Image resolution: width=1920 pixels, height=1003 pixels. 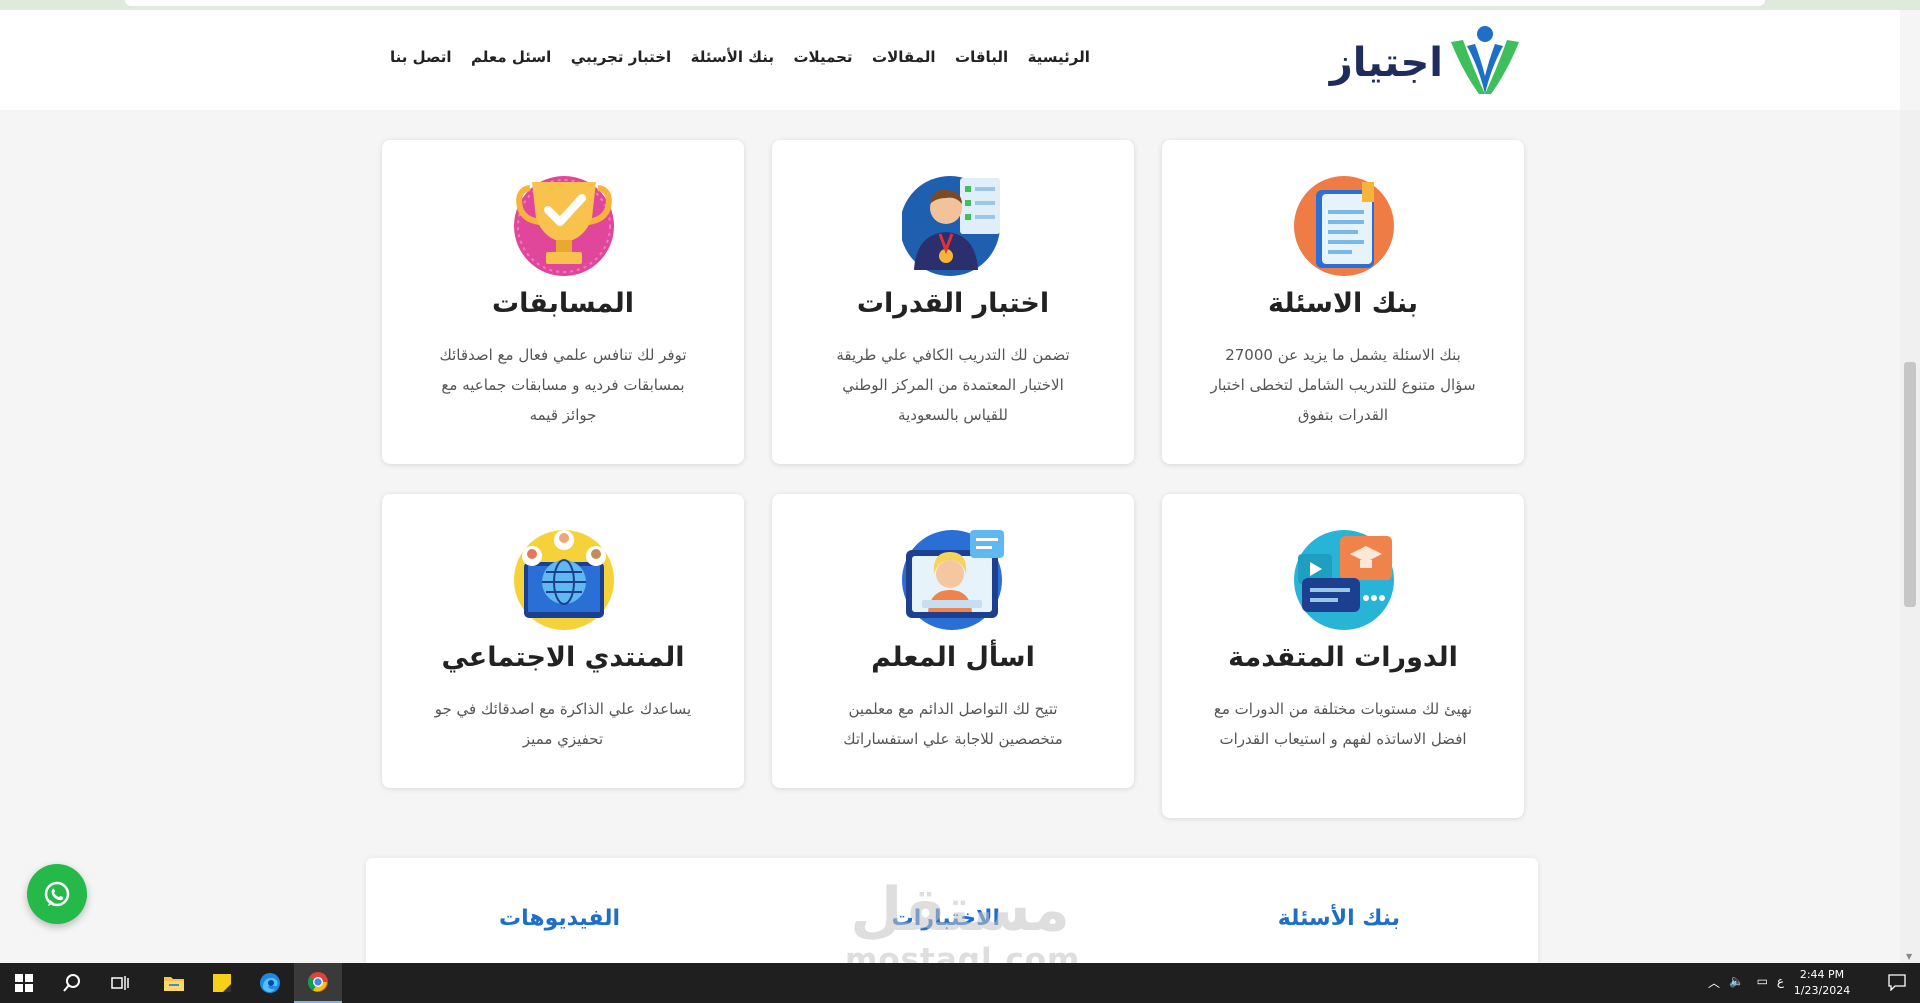 What do you see at coordinates (174, 983) in the screenshot?
I see `file-explorer-icon` at bounding box center [174, 983].